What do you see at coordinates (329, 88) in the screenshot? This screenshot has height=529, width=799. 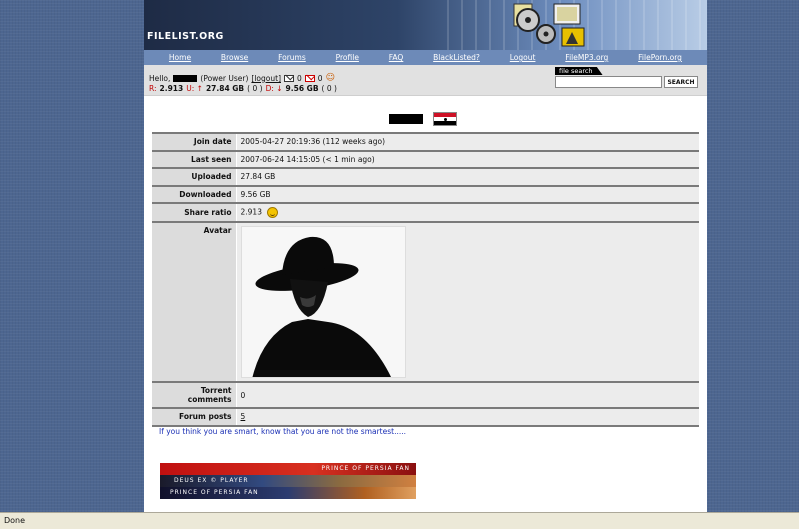 I see `download-extra: ( 0 )` at bounding box center [329, 88].